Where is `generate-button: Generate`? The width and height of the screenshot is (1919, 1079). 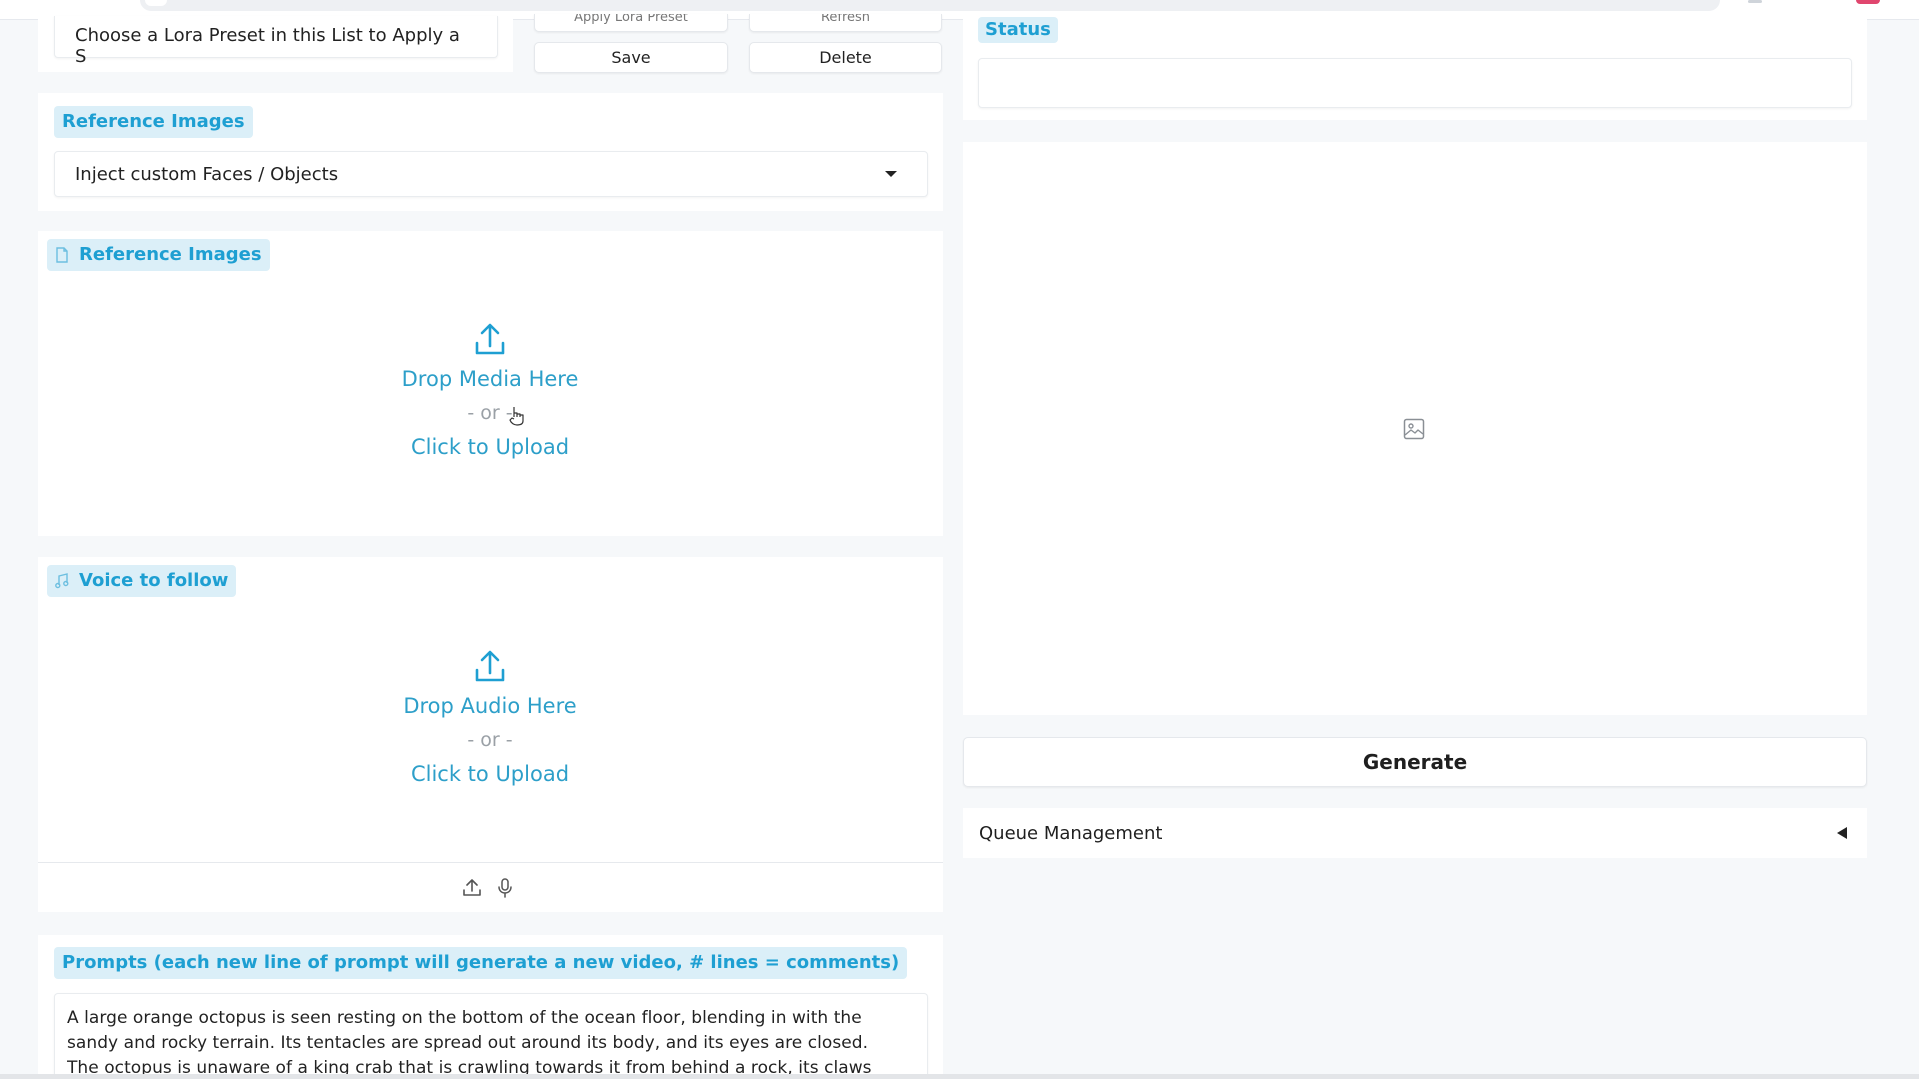 generate-button: Generate is located at coordinates (1415, 762).